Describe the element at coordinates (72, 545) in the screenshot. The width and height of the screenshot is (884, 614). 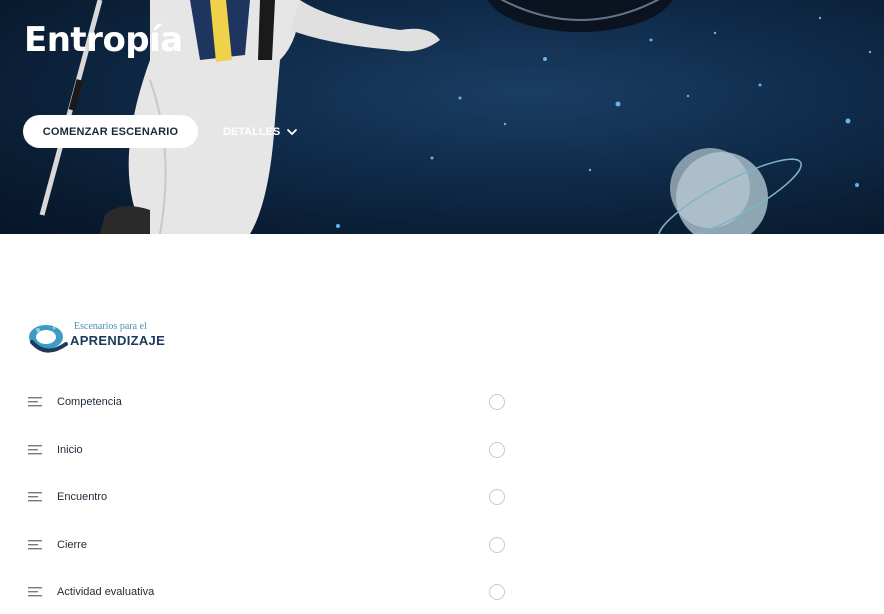
I see `menu-item-label: Cierre` at that location.